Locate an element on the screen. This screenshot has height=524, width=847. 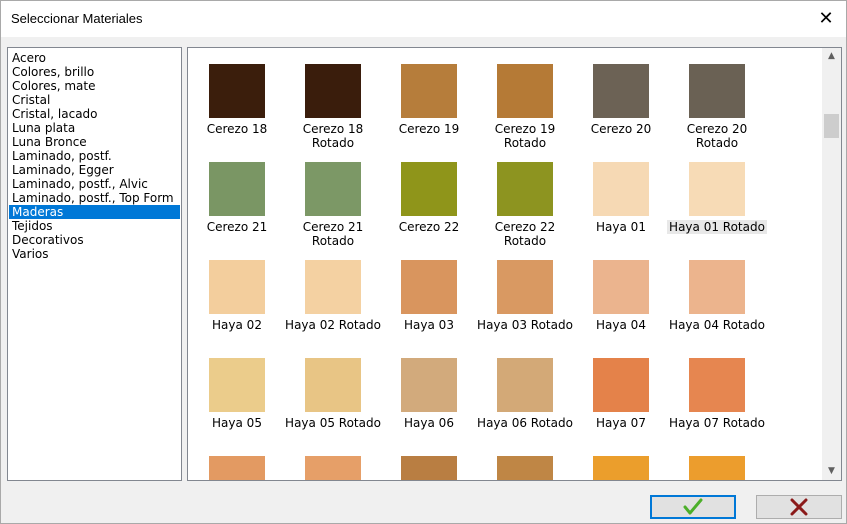
material-label: Haya 01 is located at coordinates (621, 227).